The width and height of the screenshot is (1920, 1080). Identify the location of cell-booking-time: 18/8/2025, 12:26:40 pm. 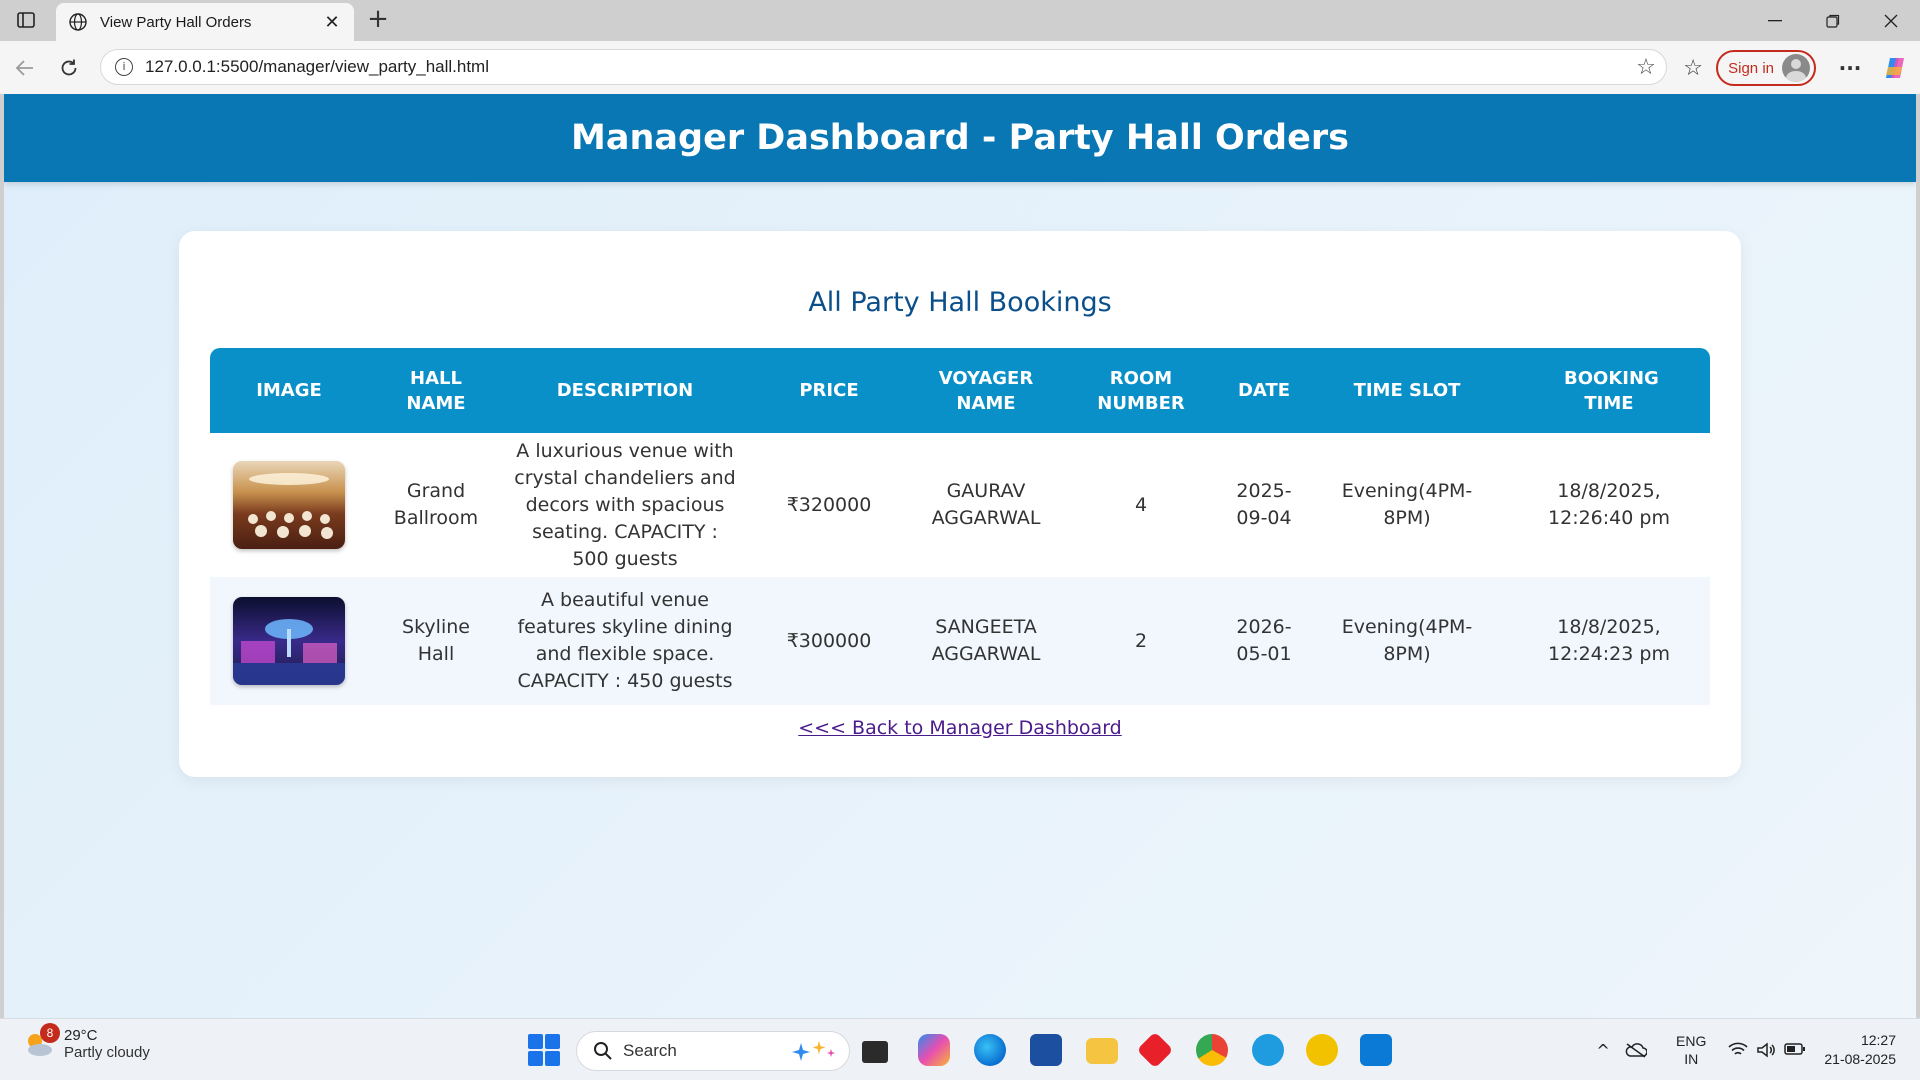
(1609, 505).